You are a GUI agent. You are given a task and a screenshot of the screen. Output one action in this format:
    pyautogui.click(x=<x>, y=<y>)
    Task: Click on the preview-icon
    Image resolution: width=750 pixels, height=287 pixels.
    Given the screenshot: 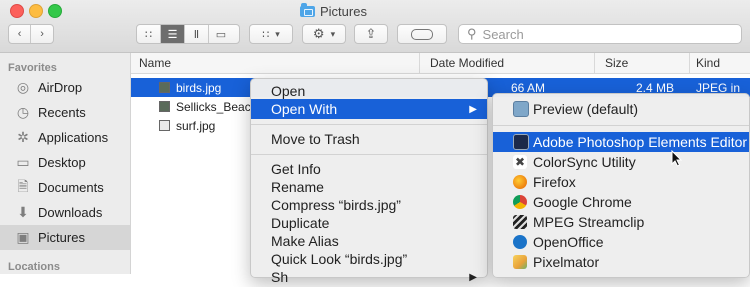 What is the action you would take?
    pyautogui.click(x=521, y=109)
    